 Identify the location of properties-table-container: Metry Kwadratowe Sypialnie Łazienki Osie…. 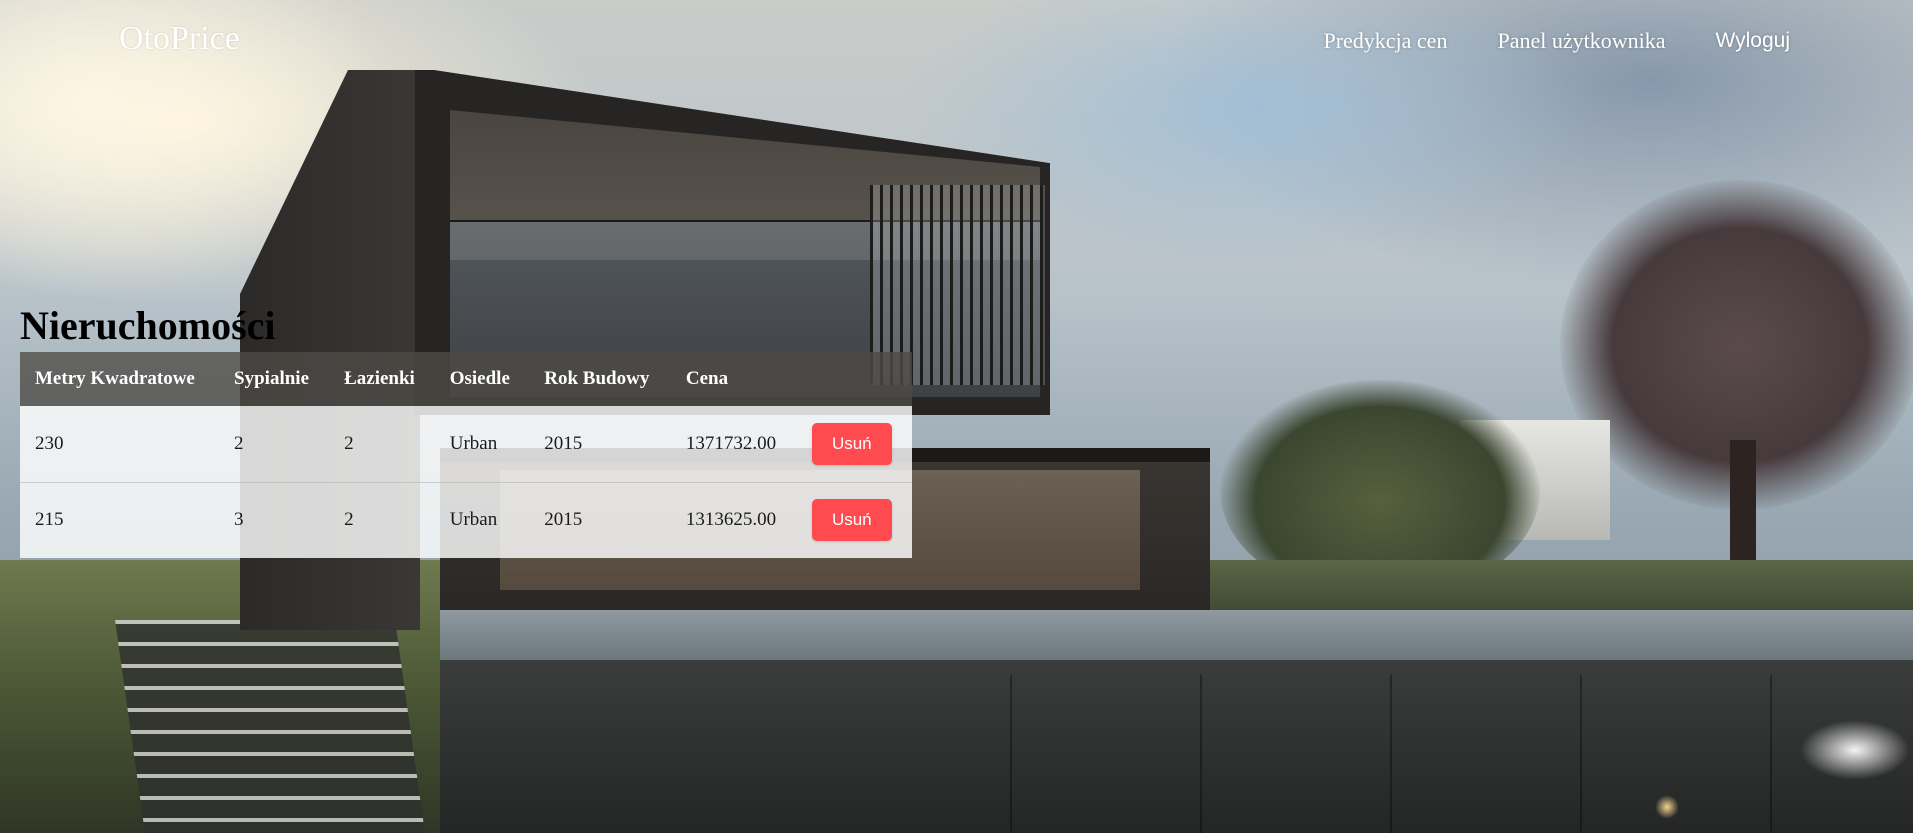
(466, 455).